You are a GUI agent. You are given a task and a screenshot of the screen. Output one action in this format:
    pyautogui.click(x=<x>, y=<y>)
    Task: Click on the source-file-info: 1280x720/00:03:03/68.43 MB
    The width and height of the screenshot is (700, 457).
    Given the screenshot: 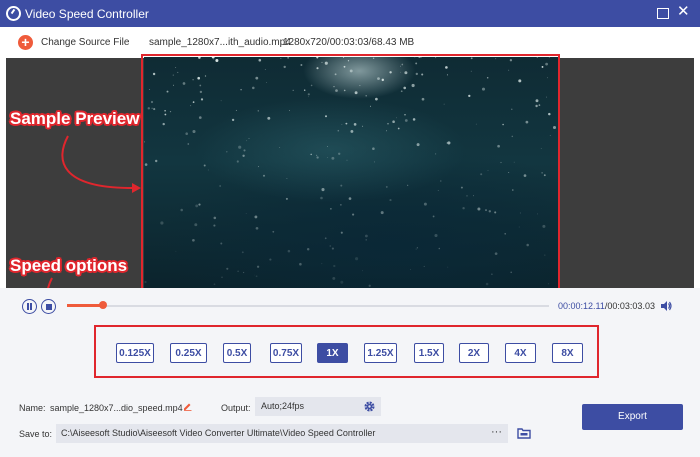 What is the action you would take?
    pyautogui.click(x=349, y=42)
    